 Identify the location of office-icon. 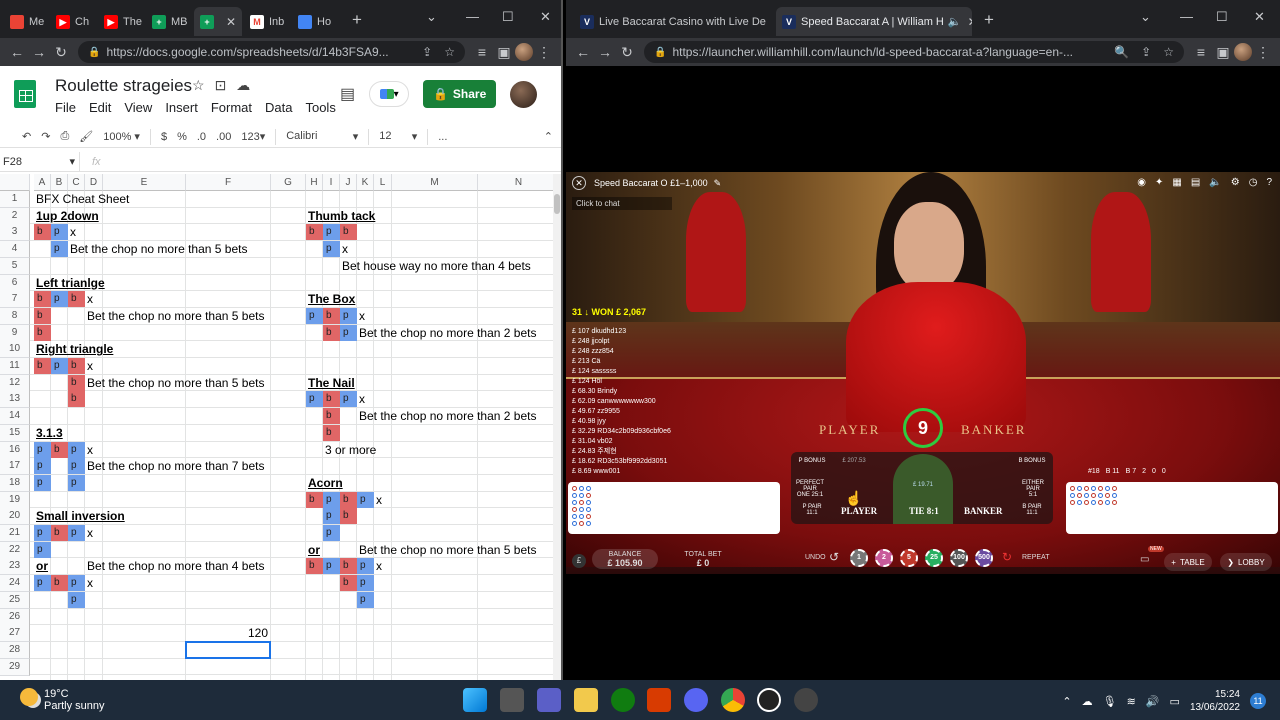
(659, 700).